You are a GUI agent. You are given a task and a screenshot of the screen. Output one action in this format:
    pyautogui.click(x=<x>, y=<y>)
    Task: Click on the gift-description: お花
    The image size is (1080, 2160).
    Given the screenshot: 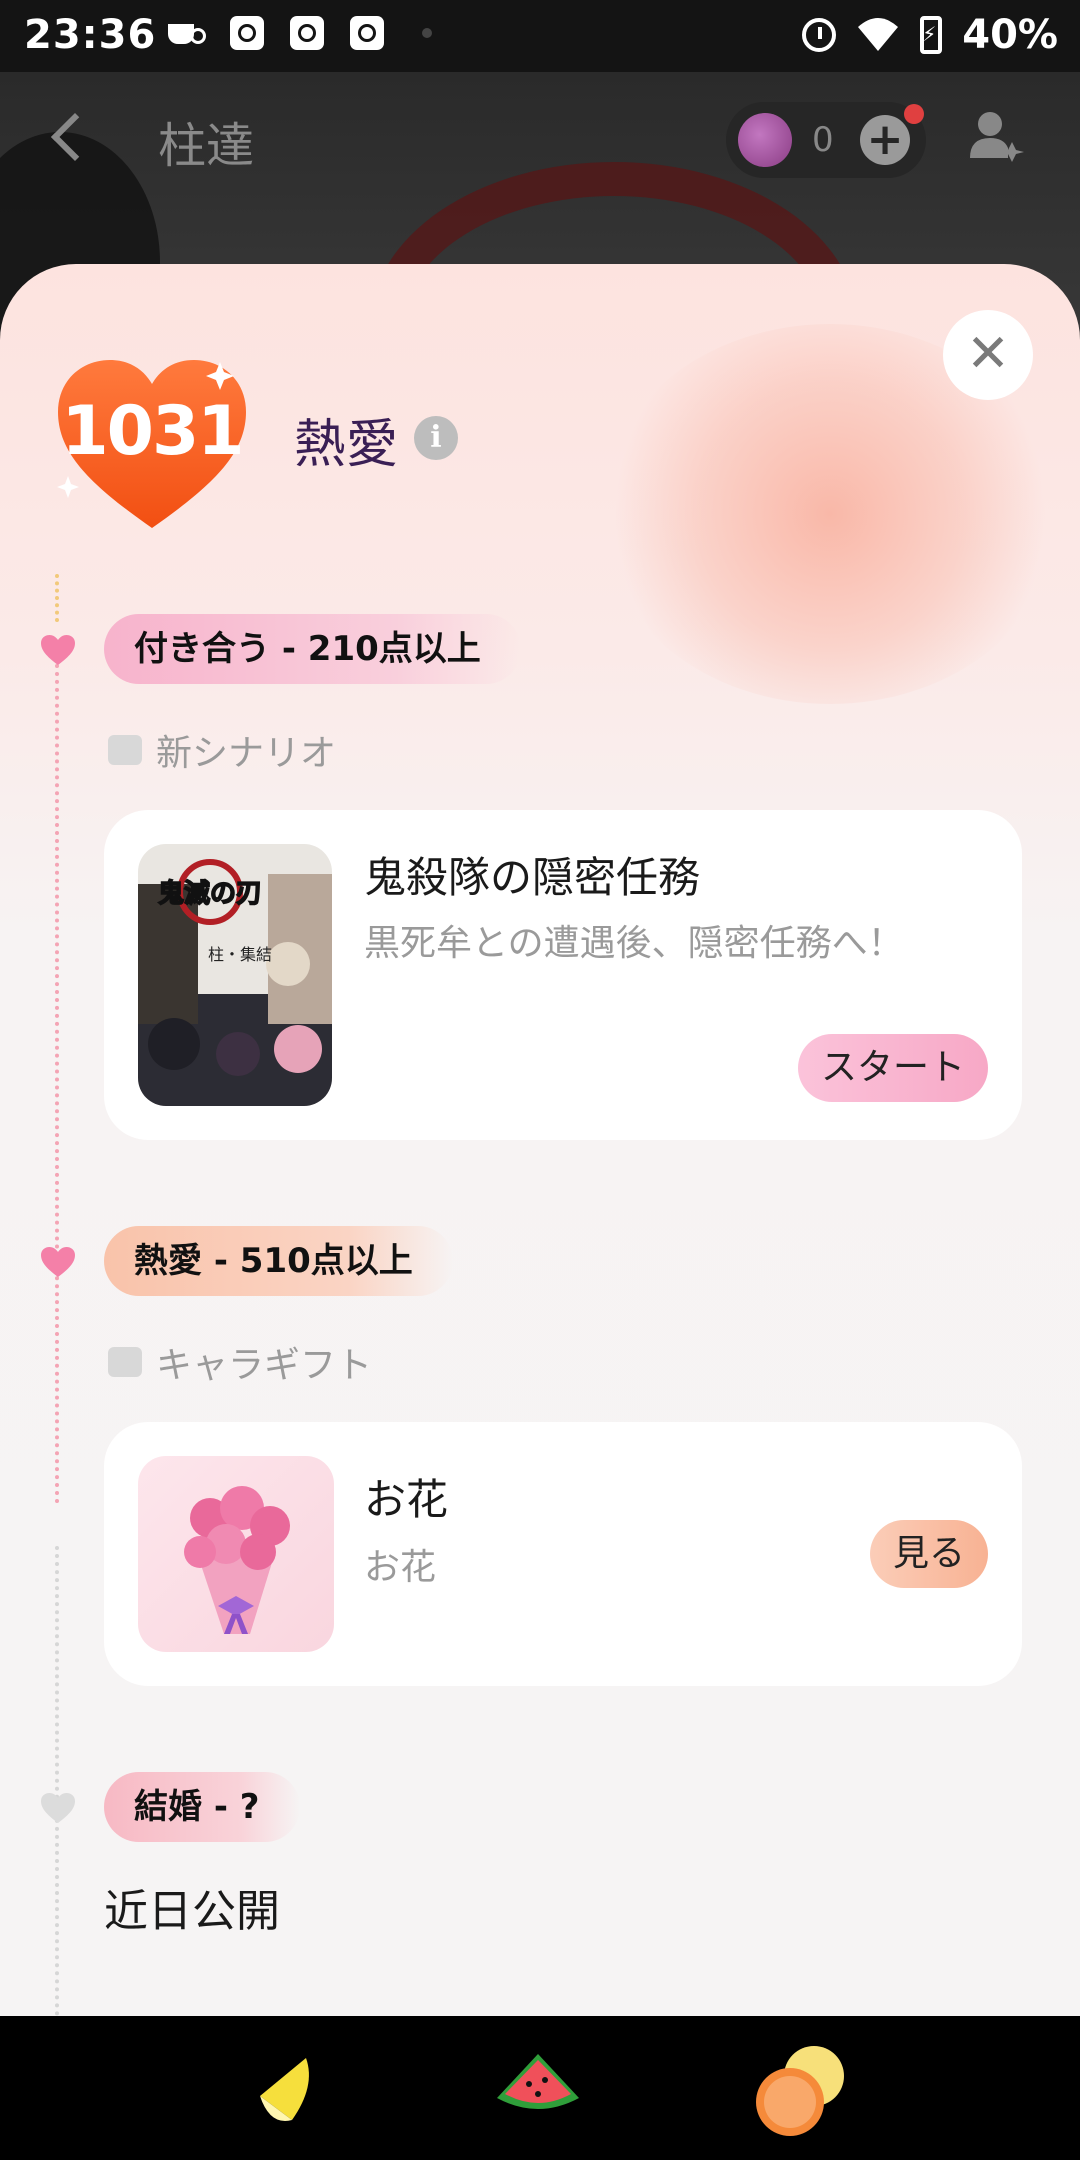 What is the action you would take?
    pyautogui.click(x=400, y=1567)
    